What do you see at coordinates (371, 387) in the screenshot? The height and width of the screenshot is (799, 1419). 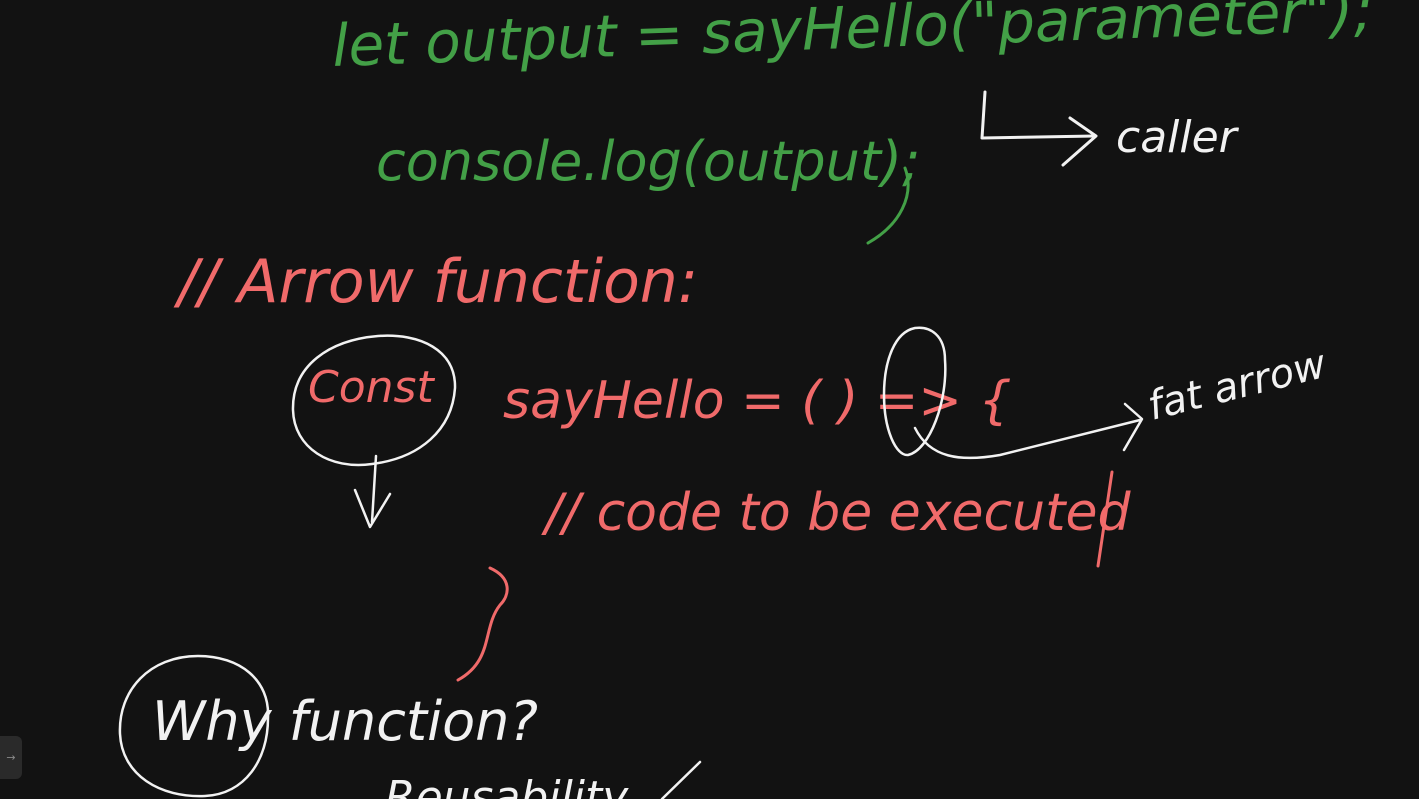 I see `const-keyword: Const` at bounding box center [371, 387].